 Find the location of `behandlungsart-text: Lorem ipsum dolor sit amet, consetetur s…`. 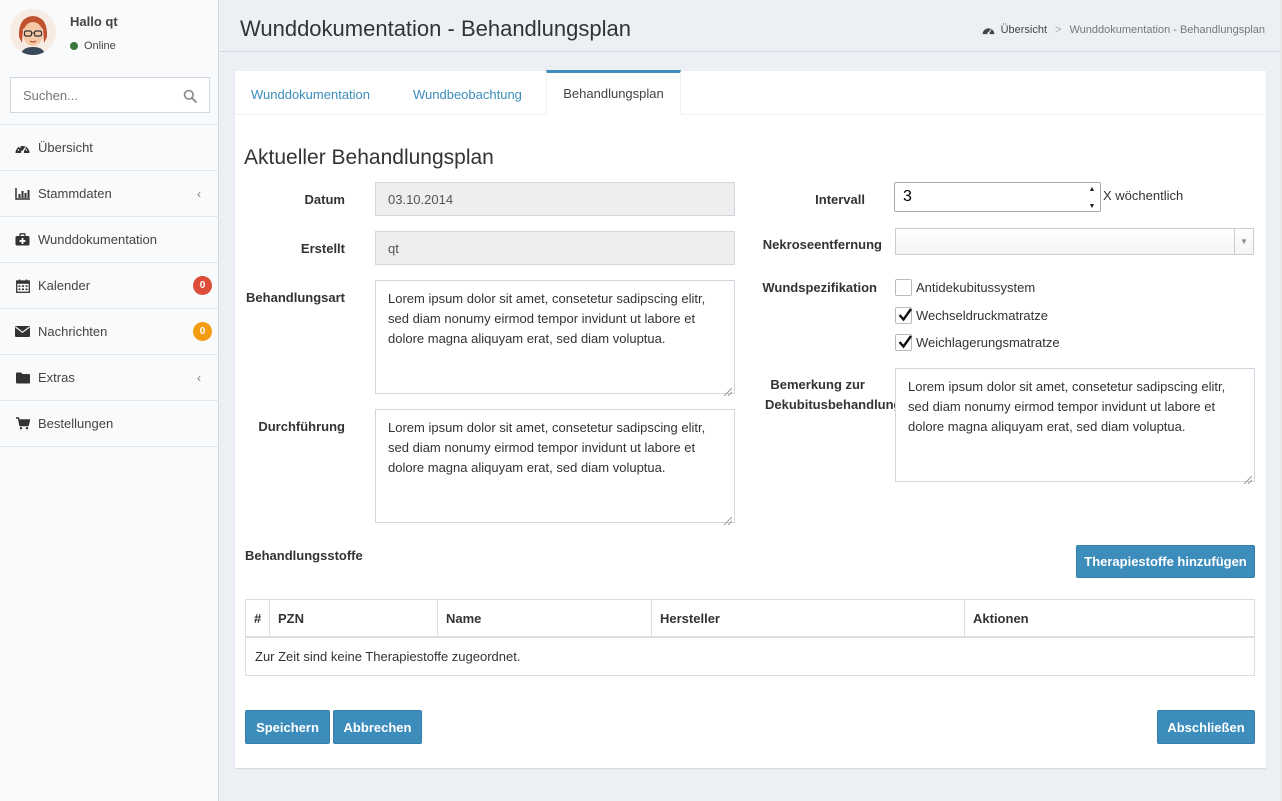

behandlungsart-text: Lorem ipsum dolor sit amet, consetetur s… is located at coordinates (547, 318).